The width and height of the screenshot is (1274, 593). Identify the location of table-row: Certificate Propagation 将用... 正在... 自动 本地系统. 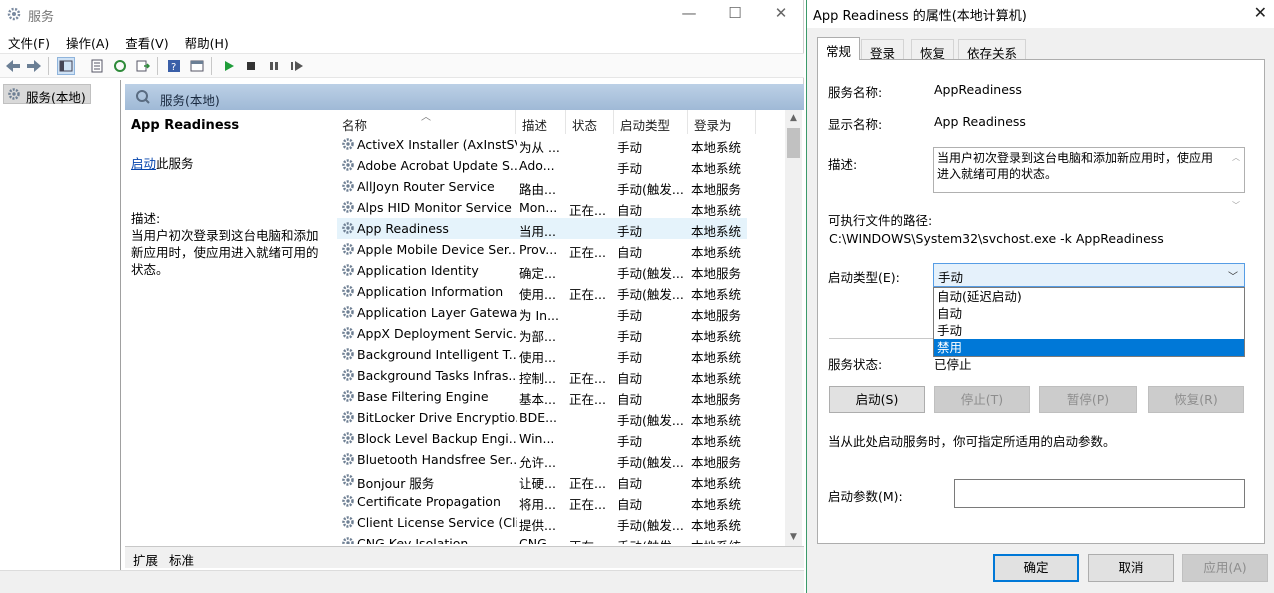
(547, 501).